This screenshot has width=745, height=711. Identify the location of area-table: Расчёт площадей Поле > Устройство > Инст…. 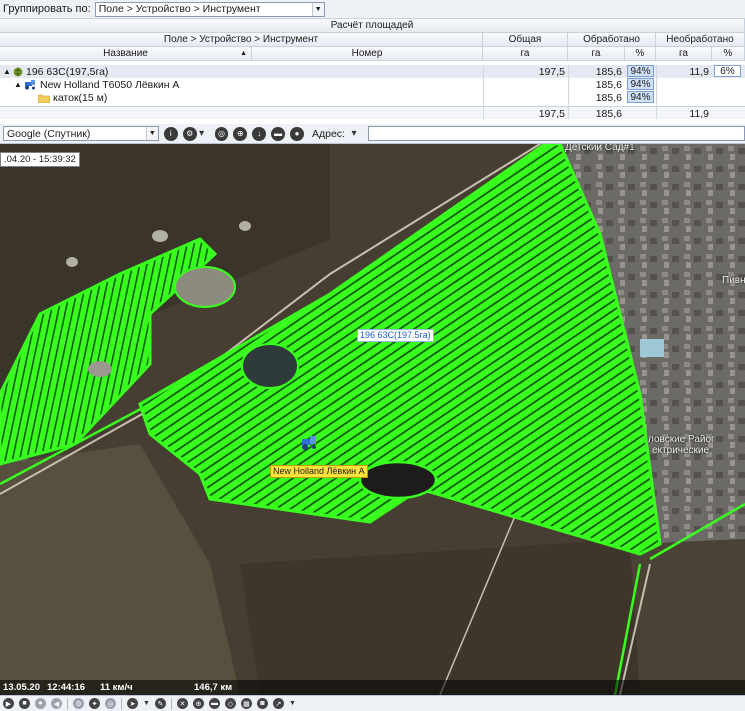
(372, 69).